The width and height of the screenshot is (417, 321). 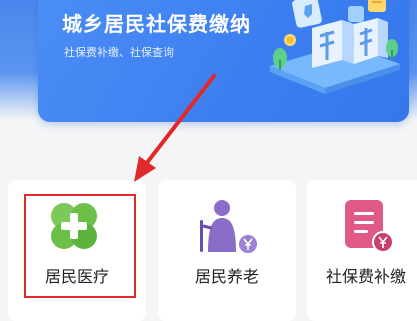 I want to click on elderly-person-icon, so click(x=228, y=226).